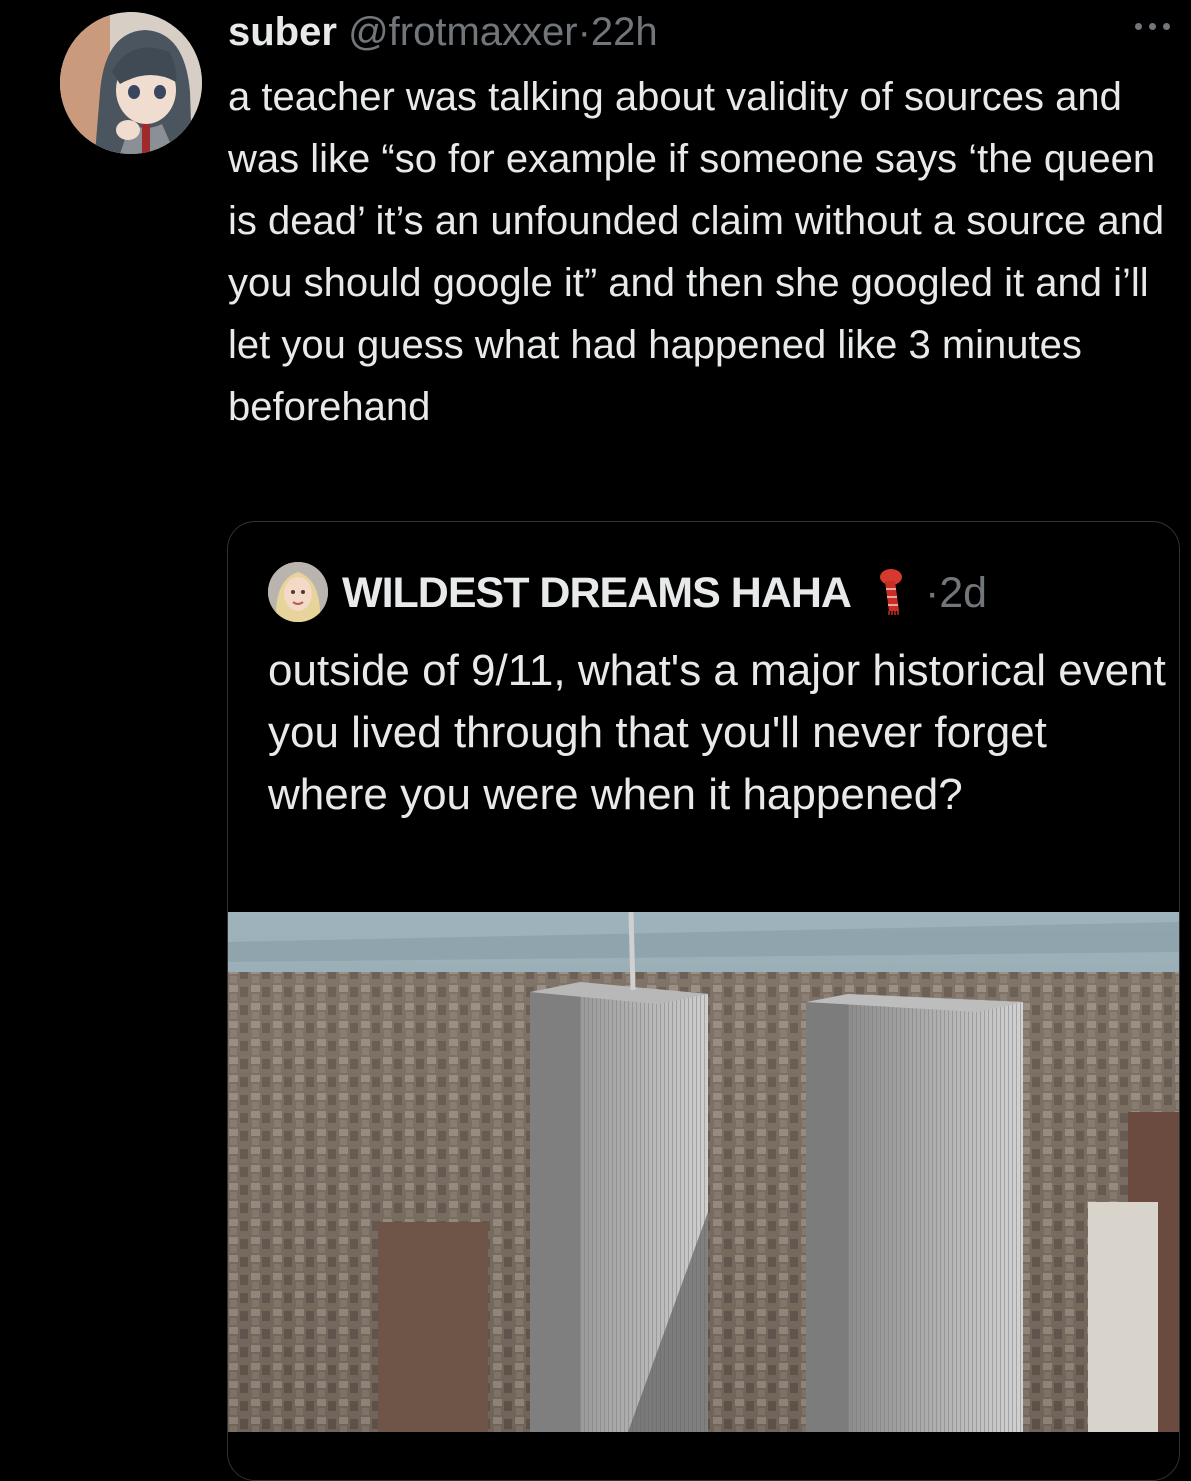  What do you see at coordinates (463, 32) in the screenshot?
I see `author-handle: @frotmaxxer` at bounding box center [463, 32].